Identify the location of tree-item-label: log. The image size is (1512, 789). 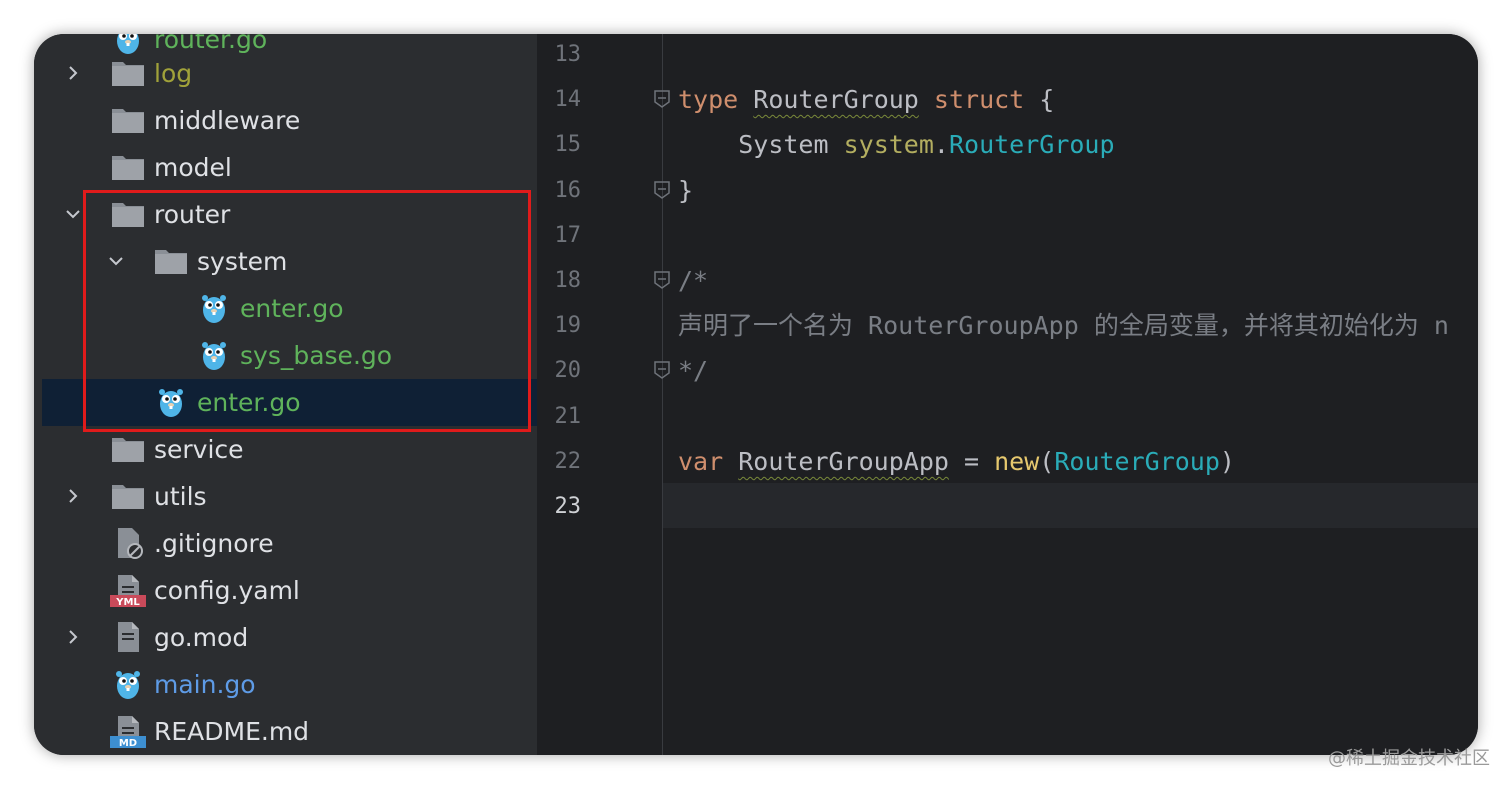
(173, 73).